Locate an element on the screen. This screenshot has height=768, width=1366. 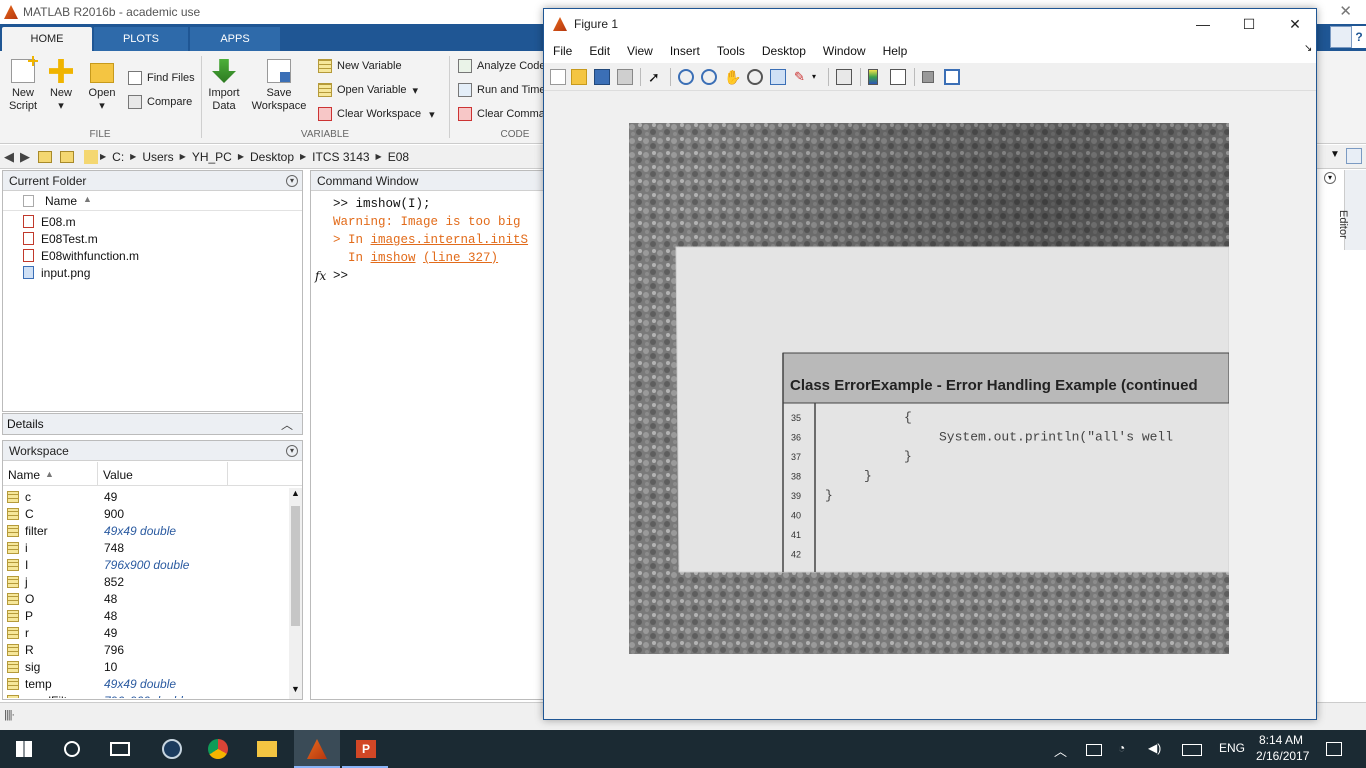
run-and-time-button: Run and Time is located at coordinates (501, 90).